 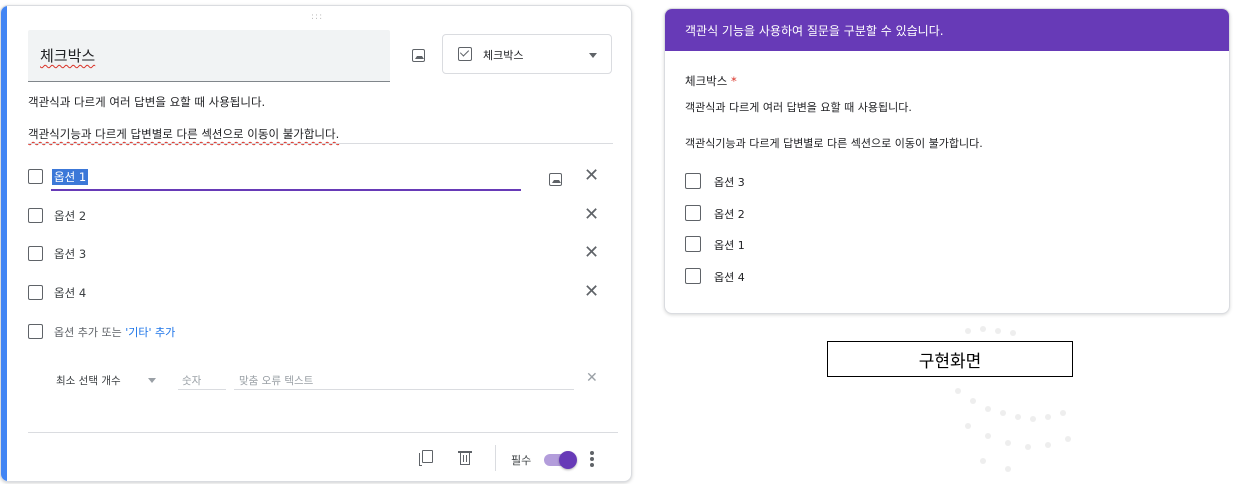 I want to click on drag-handle-icon: :::, so click(x=317, y=17).